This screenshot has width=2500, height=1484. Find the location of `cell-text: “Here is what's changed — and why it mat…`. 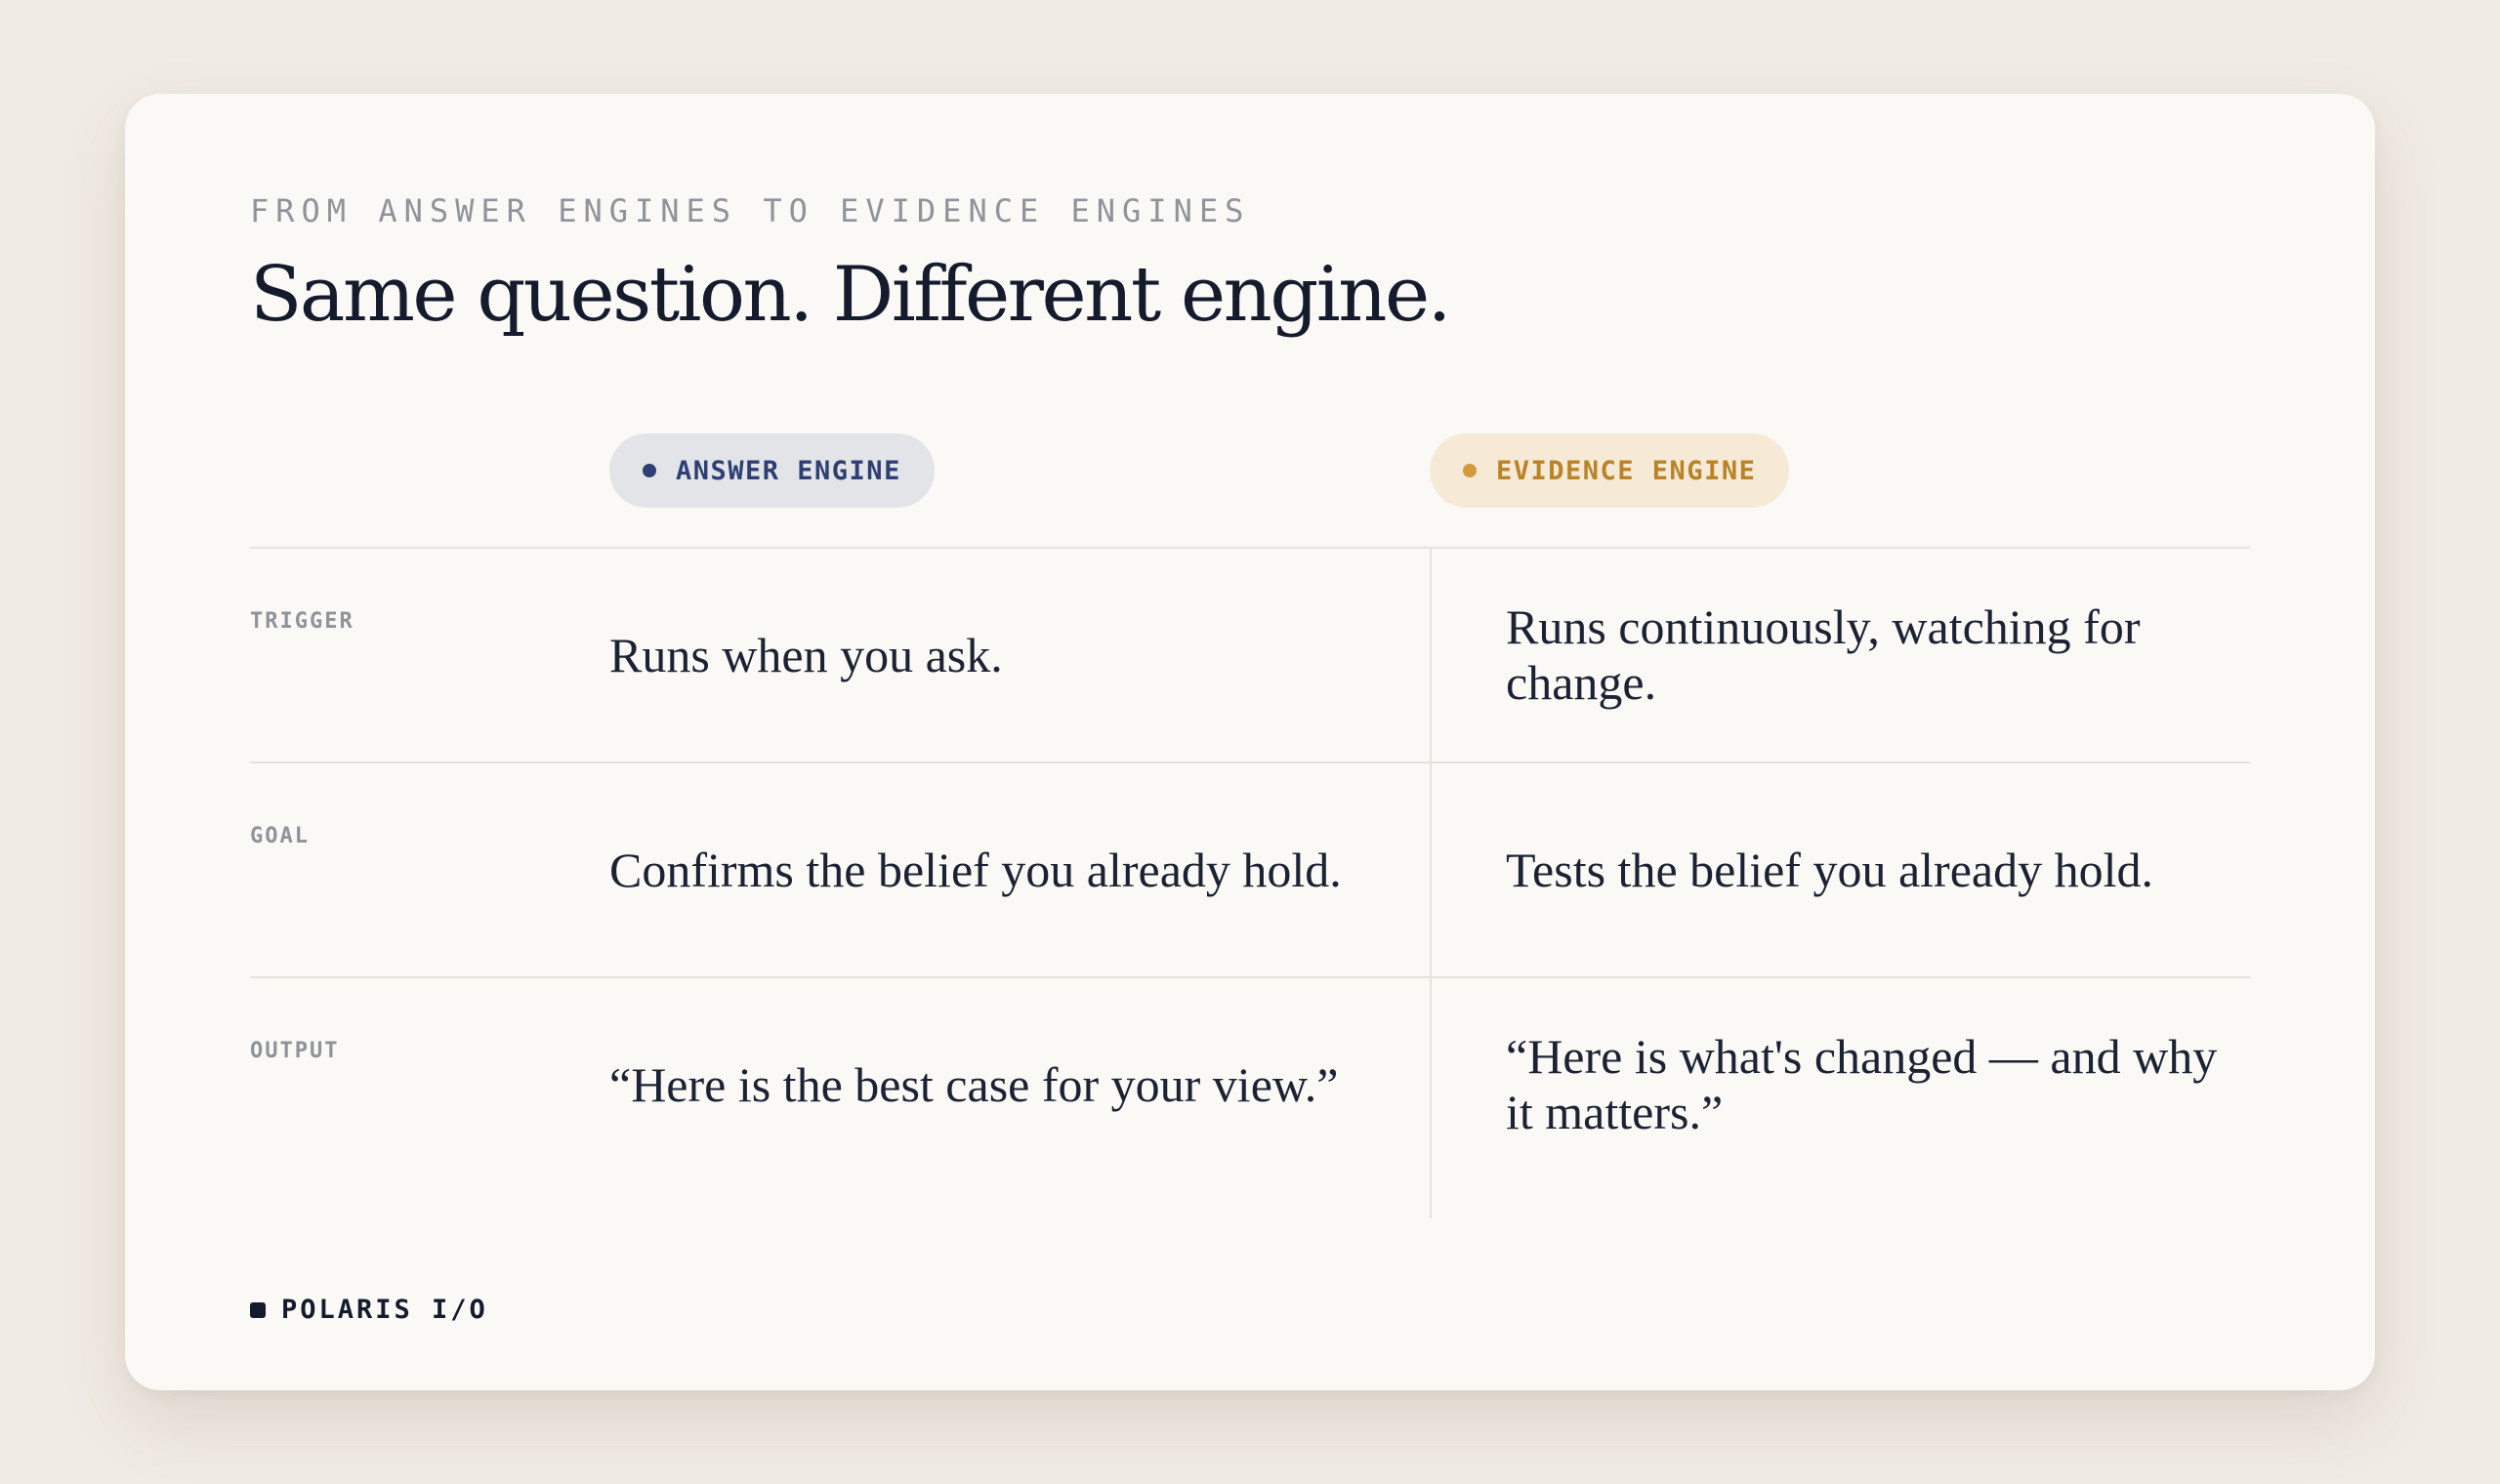

cell-text: “Here is what's changed — and why it mat… is located at coordinates (1862, 1084).